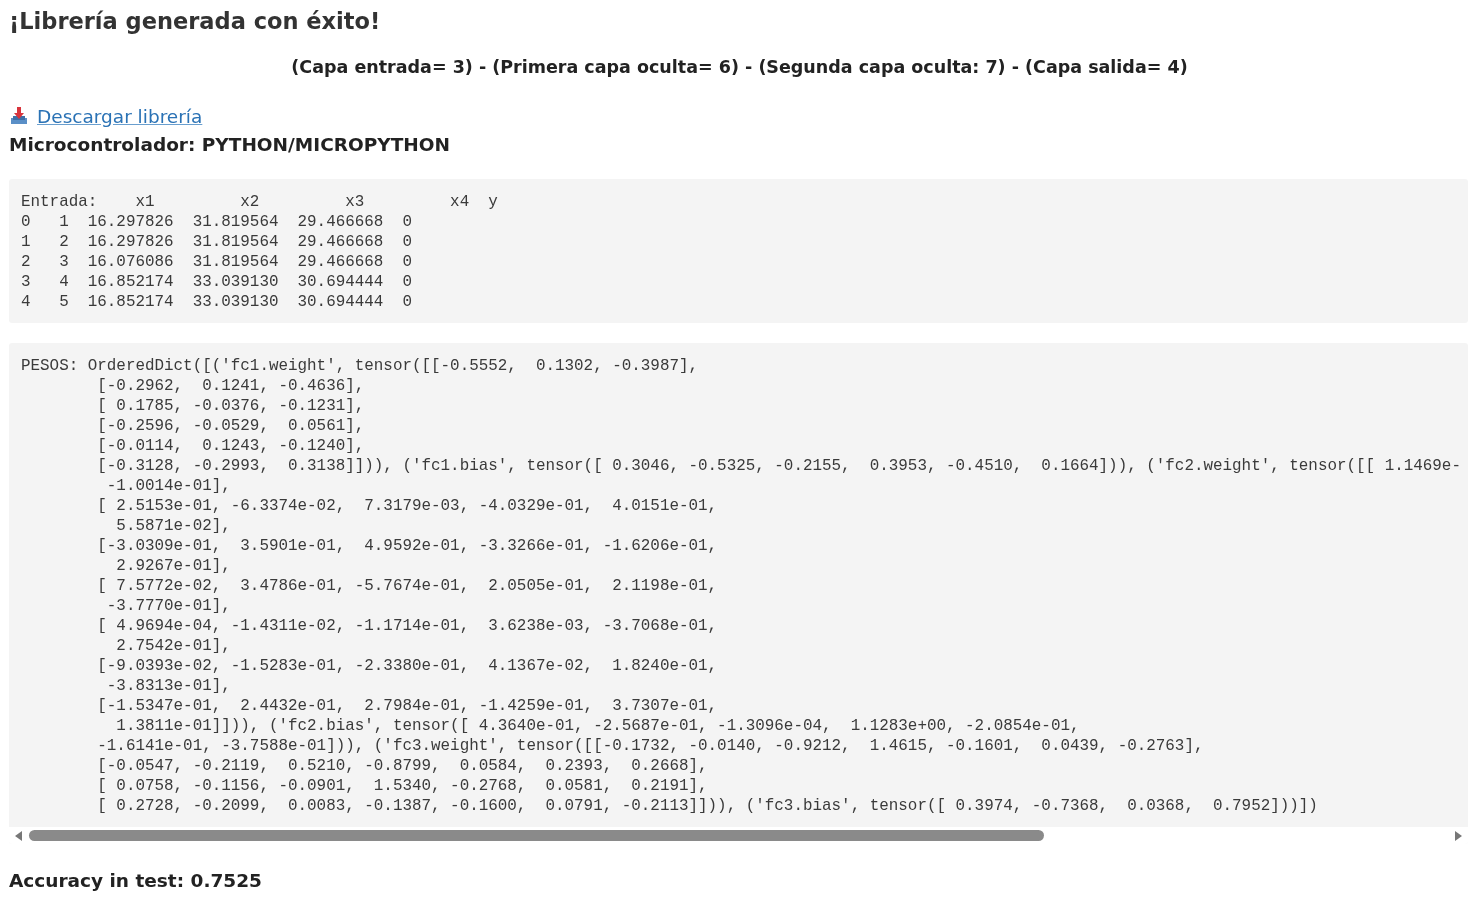 The width and height of the screenshot is (1470, 907). I want to click on code-line: [ 2.5153e-01, -6.3374e-02, 7.3179e-03, -4.0329e-01, 4.0151e-01,, so click(407, 506).